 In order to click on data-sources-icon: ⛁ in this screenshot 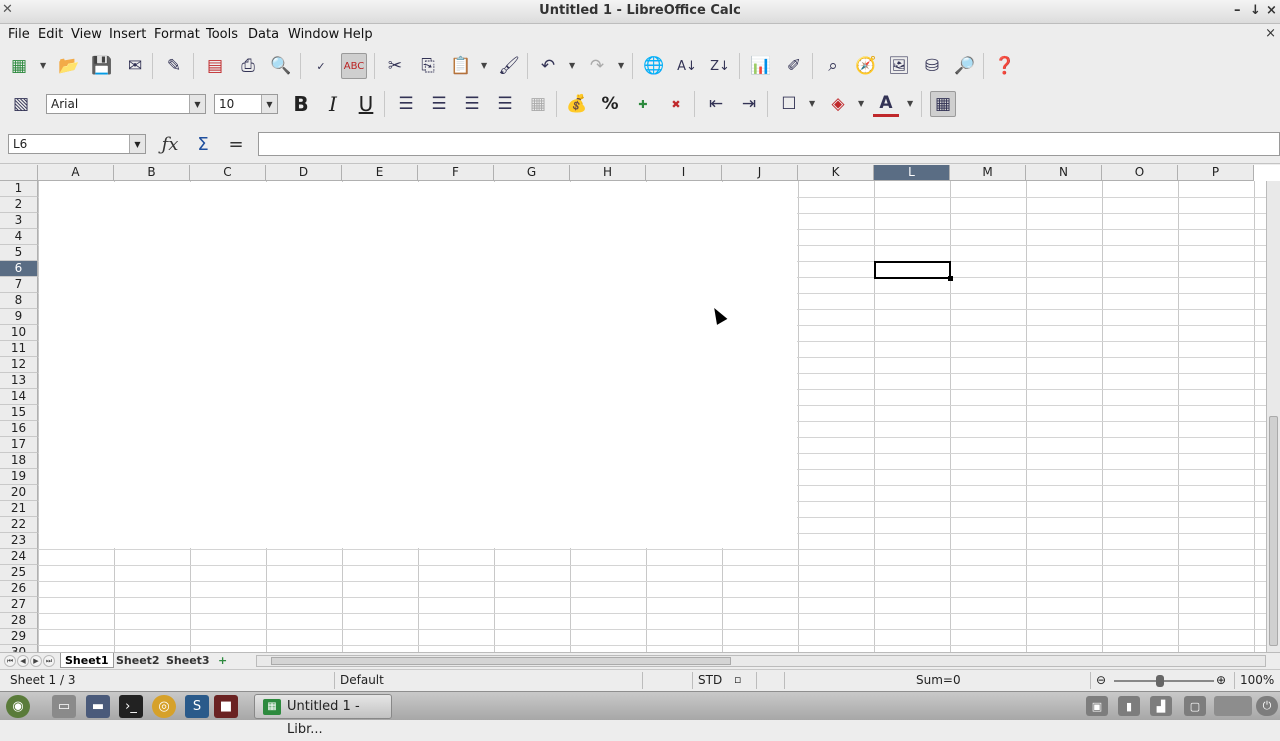, I will do `click(932, 66)`.